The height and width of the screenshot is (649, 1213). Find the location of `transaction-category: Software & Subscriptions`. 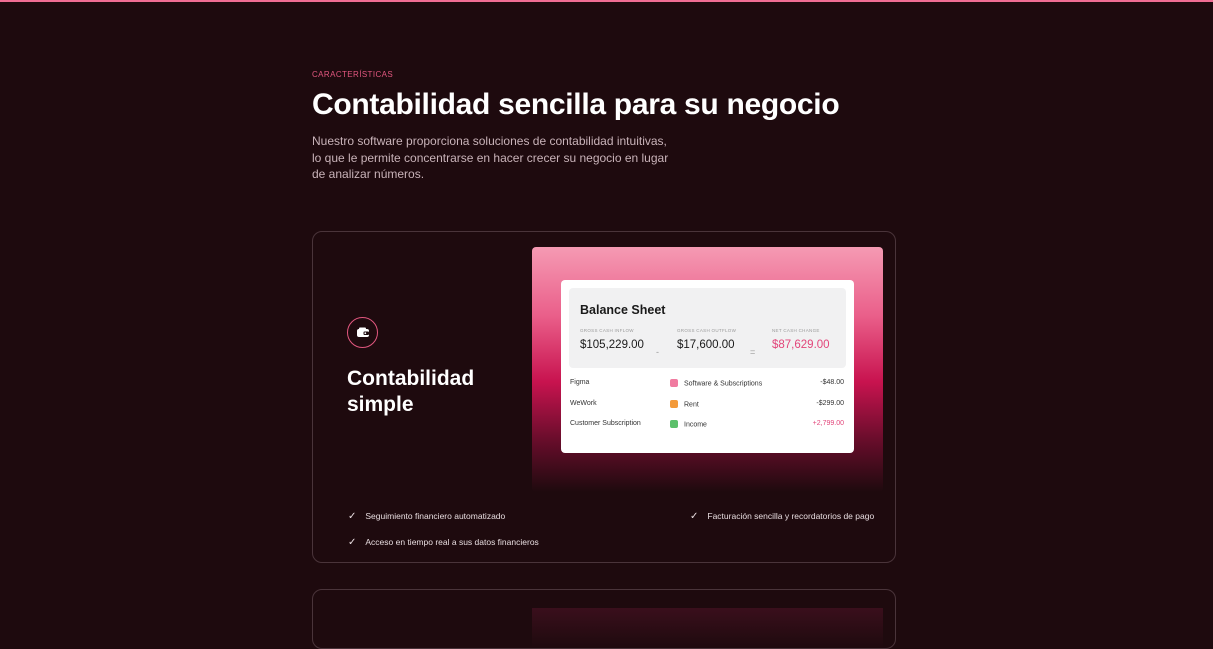

transaction-category: Software & Subscriptions is located at coordinates (723, 384).